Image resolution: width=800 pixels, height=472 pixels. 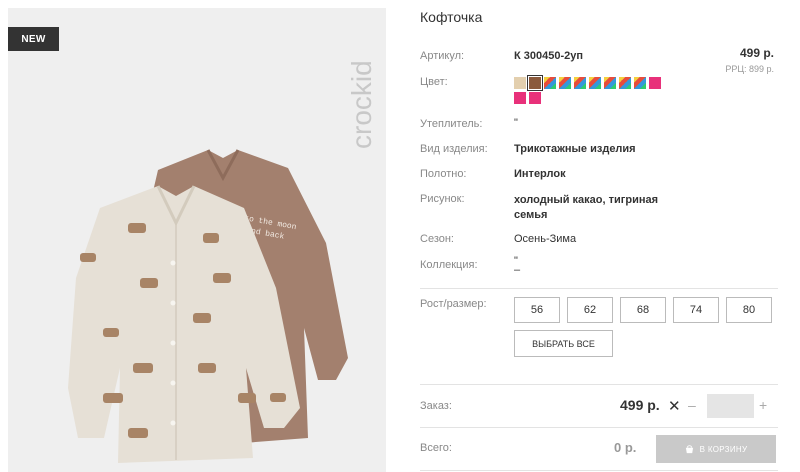 What do you see at coordinates (549, 56) in the screenshot?
I see `sku-value: К 300450-2уп` at bounding box center [549, 56].